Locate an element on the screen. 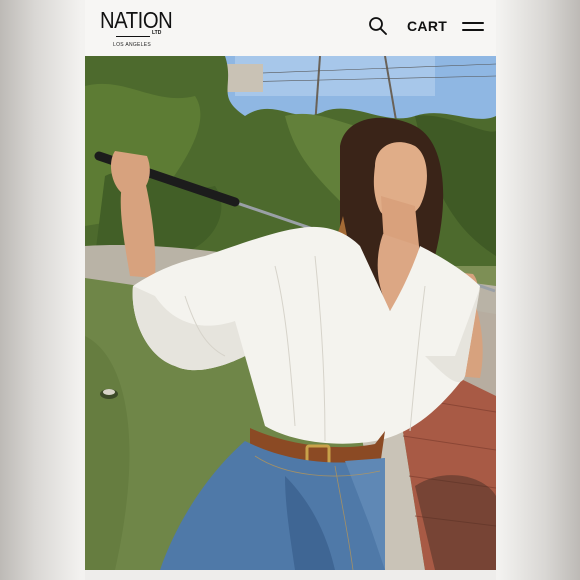 This screenshot has width=580, height=580. cart-link: CART is located at coordinates (427, 26).